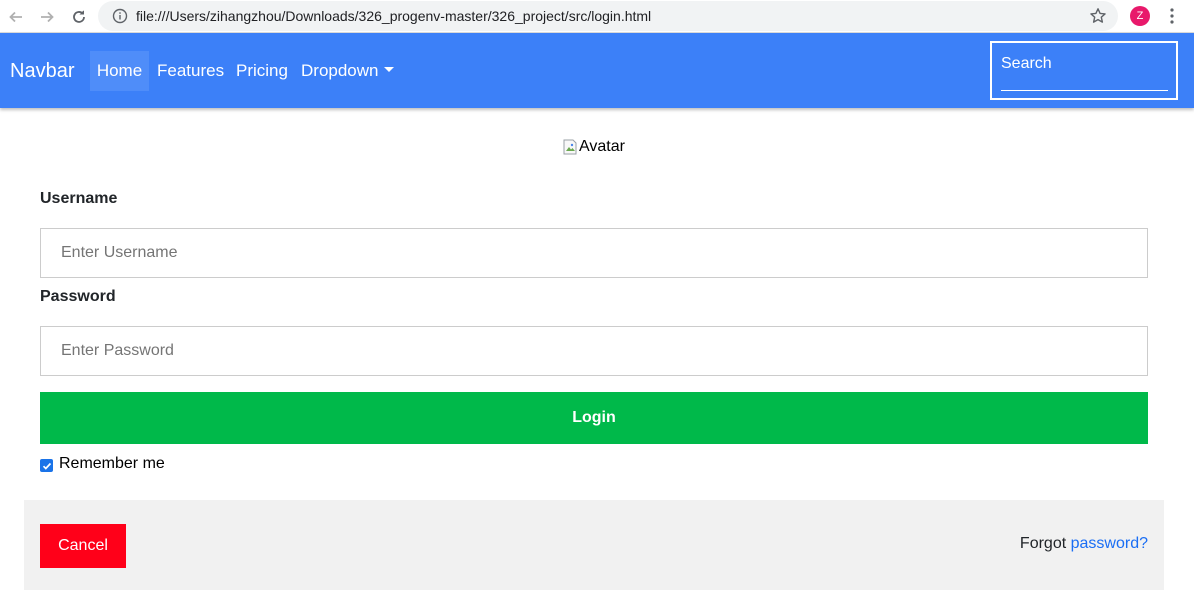 This screenshot has width=1194, height=590. I want to click on reload-icon, so click(79, 17).